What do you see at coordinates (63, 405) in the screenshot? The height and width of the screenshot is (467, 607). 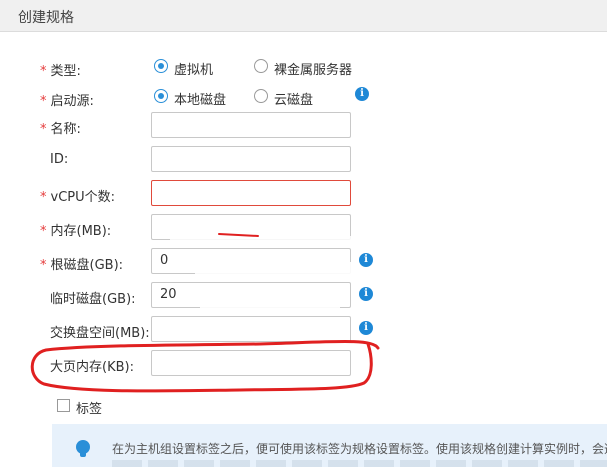 I see `tags-checkbox` at bounding box center [63, 405].